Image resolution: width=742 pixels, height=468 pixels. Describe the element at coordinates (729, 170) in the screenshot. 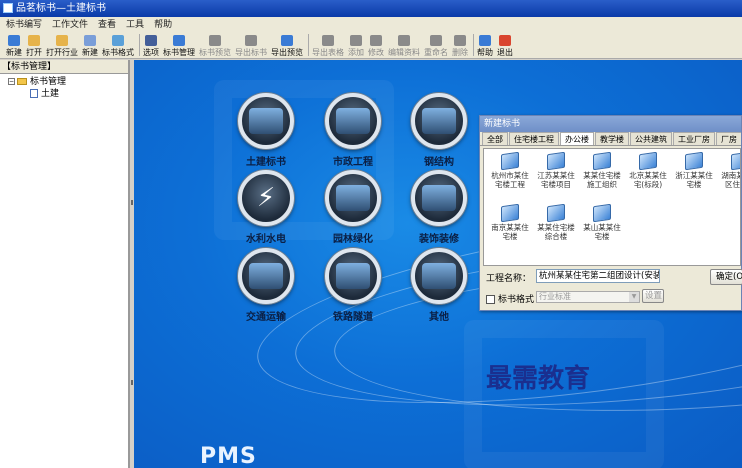

I see `template-file: 湖南某某小区住宅楼` at that location.